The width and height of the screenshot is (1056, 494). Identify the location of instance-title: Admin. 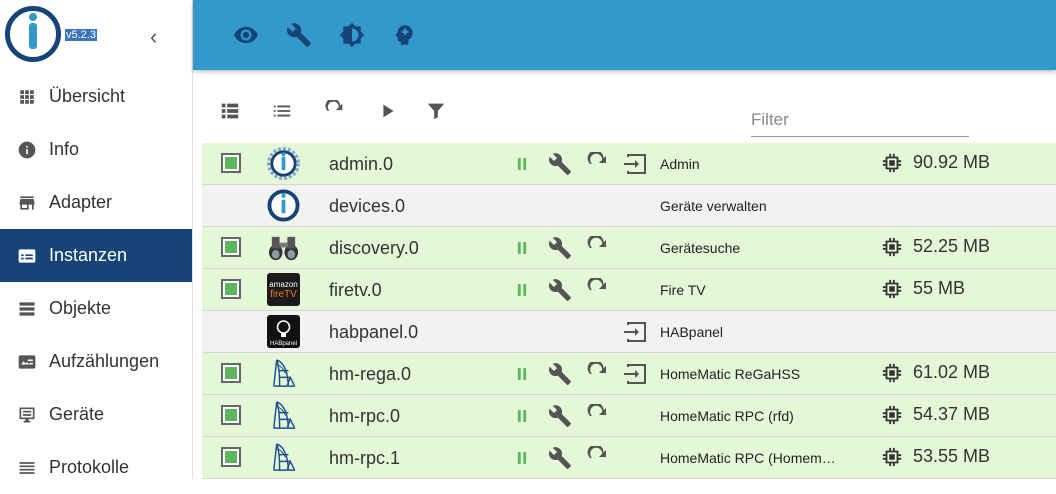
(680, 164).